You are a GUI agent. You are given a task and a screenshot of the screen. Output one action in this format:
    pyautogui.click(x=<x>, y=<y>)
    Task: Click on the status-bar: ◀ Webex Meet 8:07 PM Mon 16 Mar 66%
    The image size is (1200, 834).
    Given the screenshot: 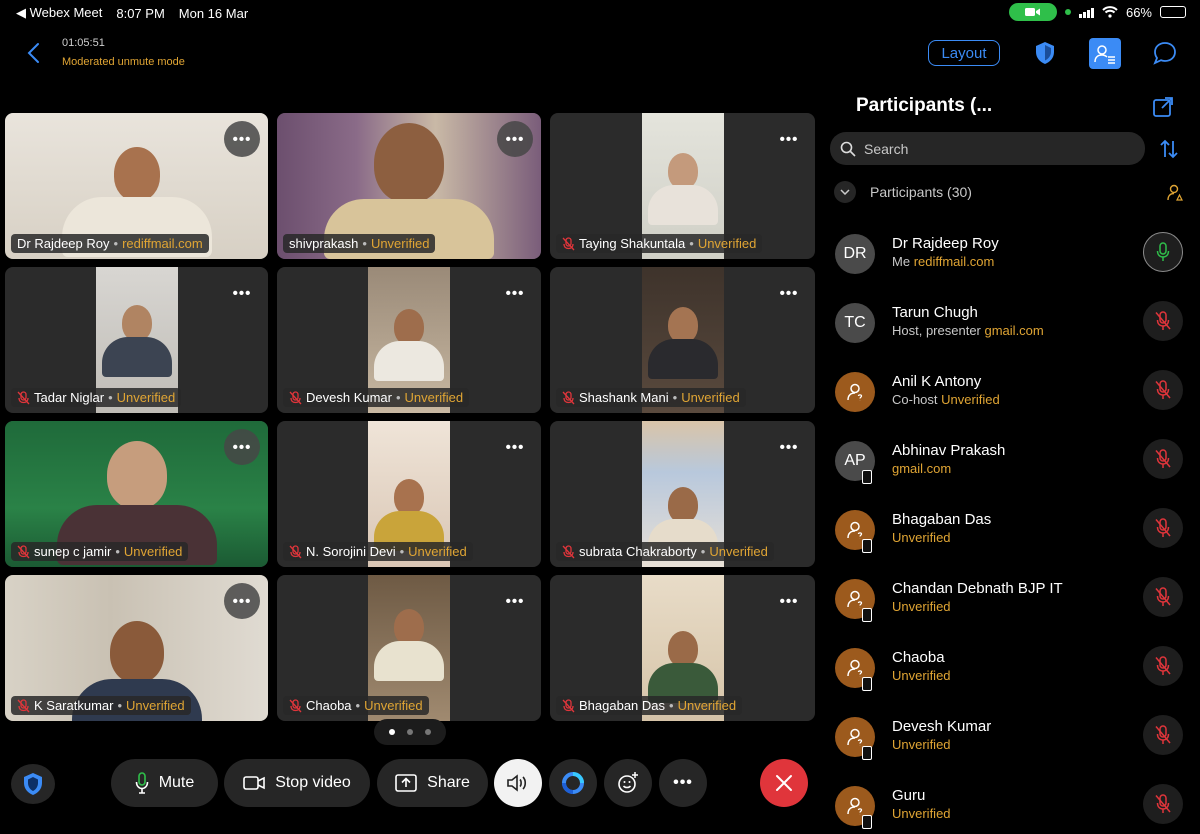 What is the action you would take?
    pyautogui.click(x=600, y=12)
    